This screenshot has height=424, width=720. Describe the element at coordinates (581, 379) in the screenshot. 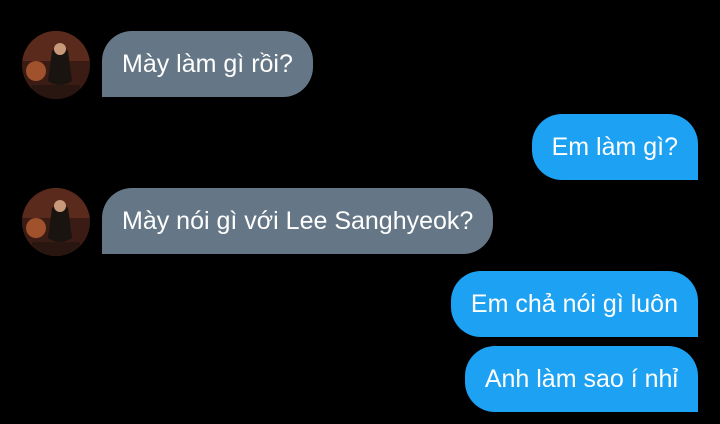

I see `message-bubble-outgoing: Anh làm sao í nhỉ` at that location.